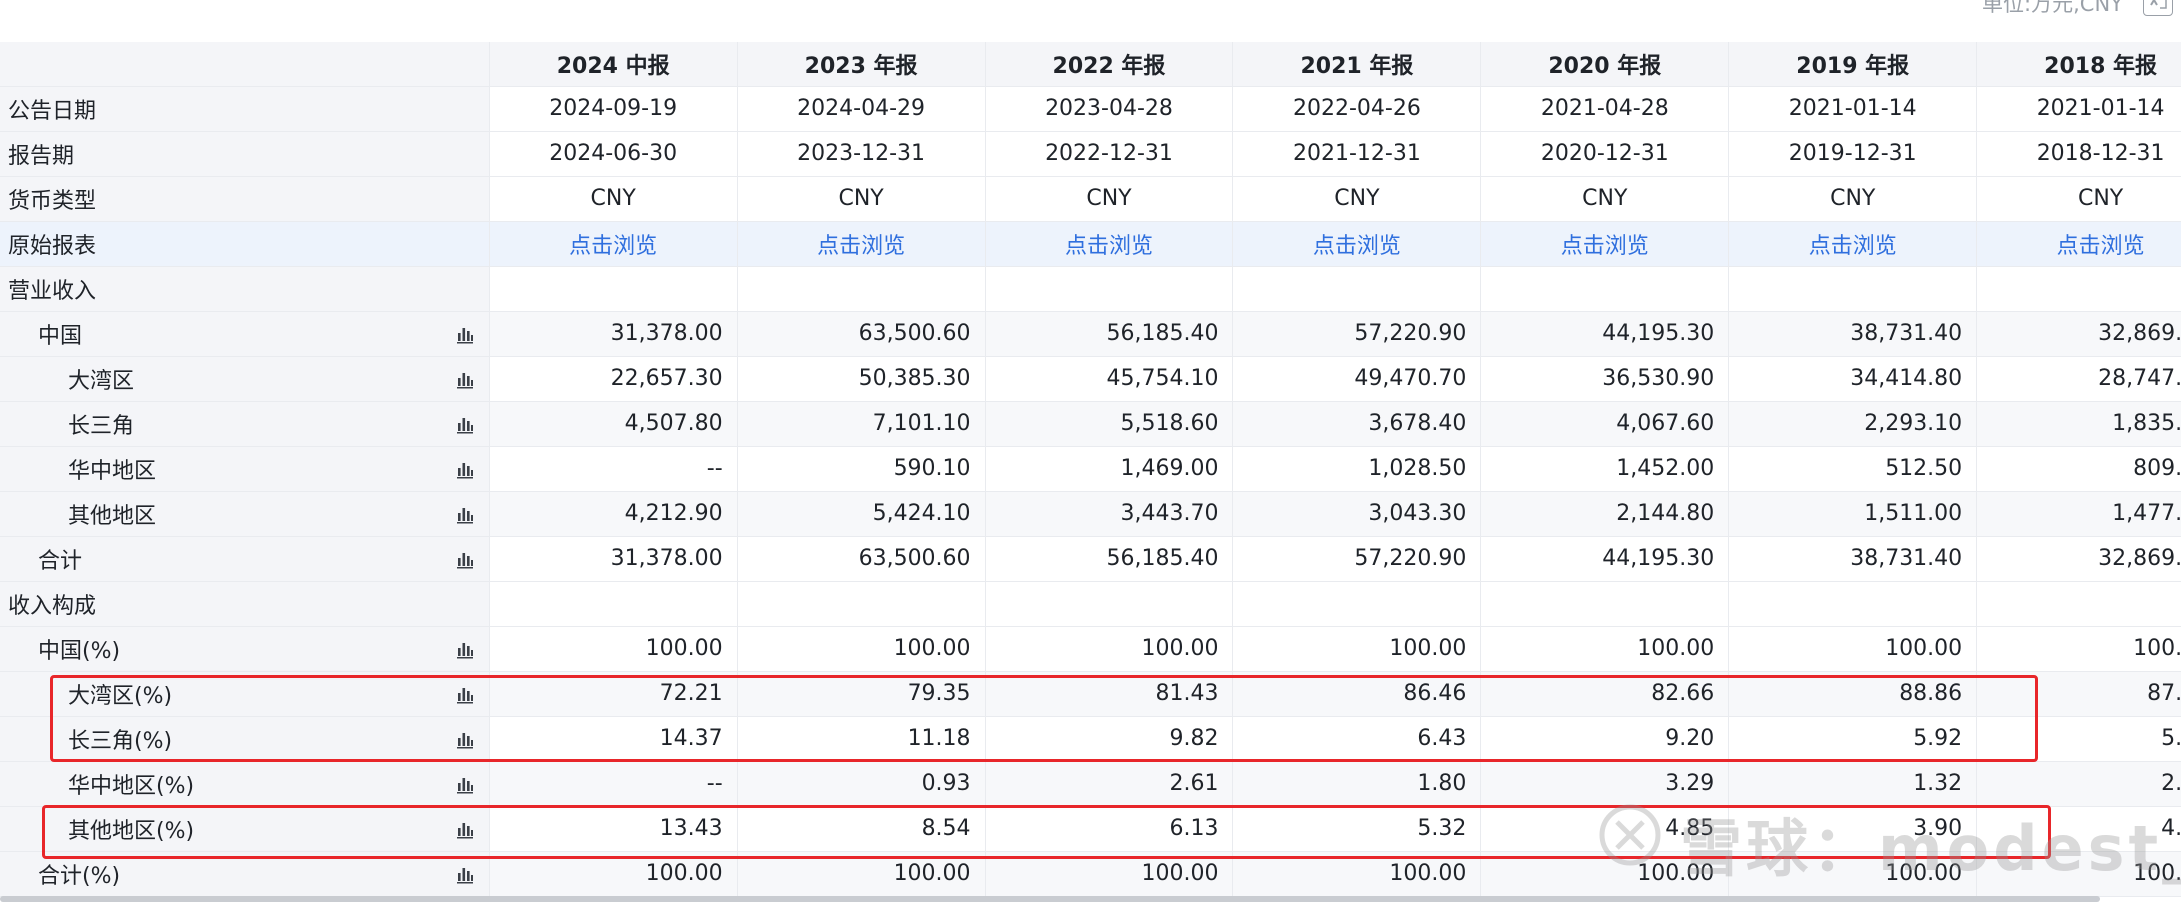  What do you see at coordinates (2078, 64) in the screenshot?
I see `column-header: 2018 年报` at bounding box center [2078, 64].